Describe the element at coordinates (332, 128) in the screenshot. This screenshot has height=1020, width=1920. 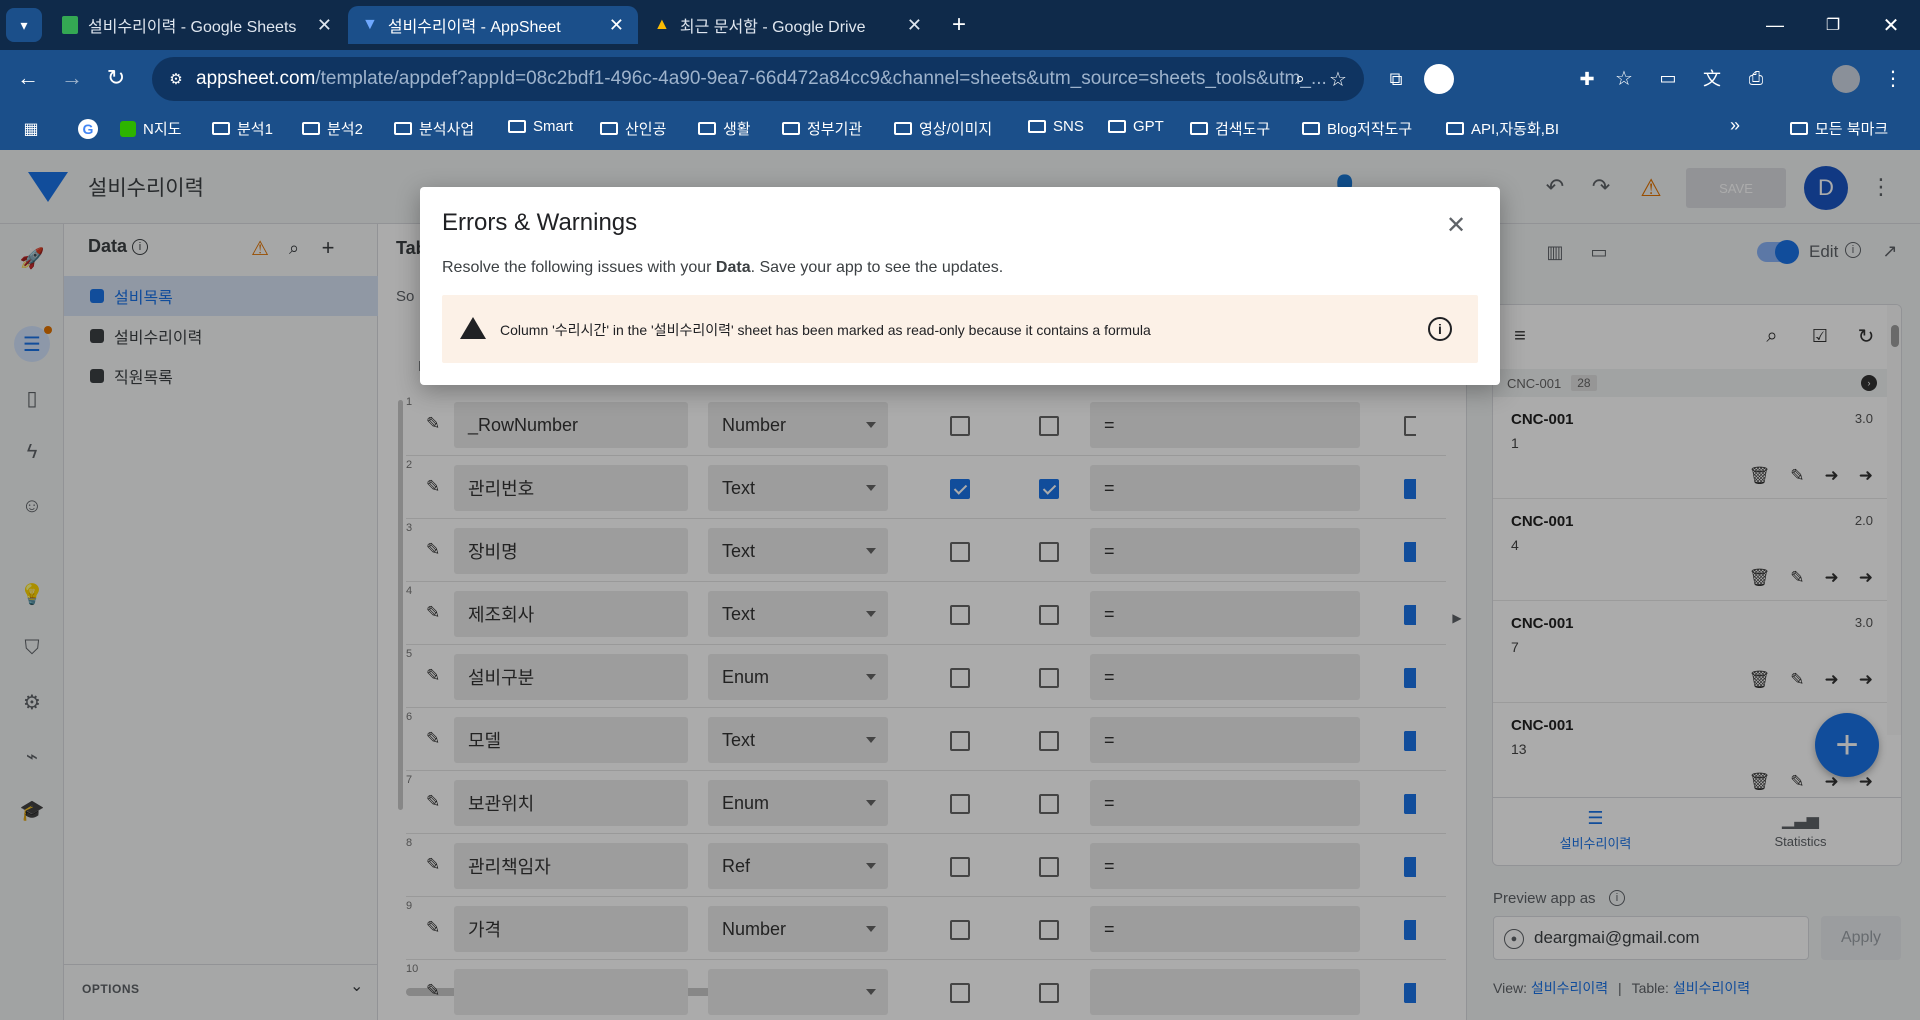
I see `bookmark-folder: 분석2` at that location.